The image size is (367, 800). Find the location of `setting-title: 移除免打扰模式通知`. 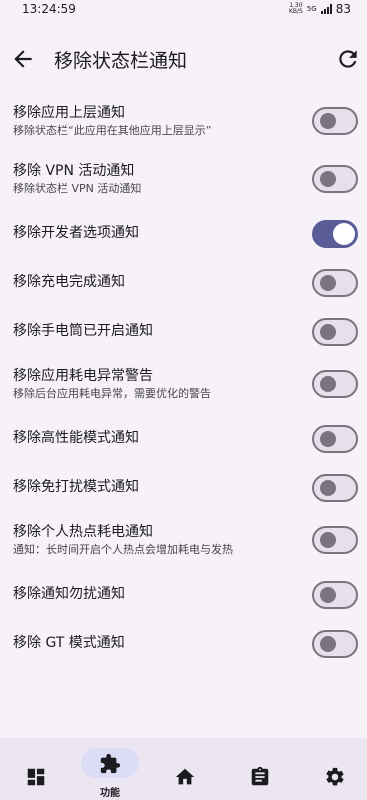

setting-title: 移除免打扰模式通知 is located at coordinates (76, 487).